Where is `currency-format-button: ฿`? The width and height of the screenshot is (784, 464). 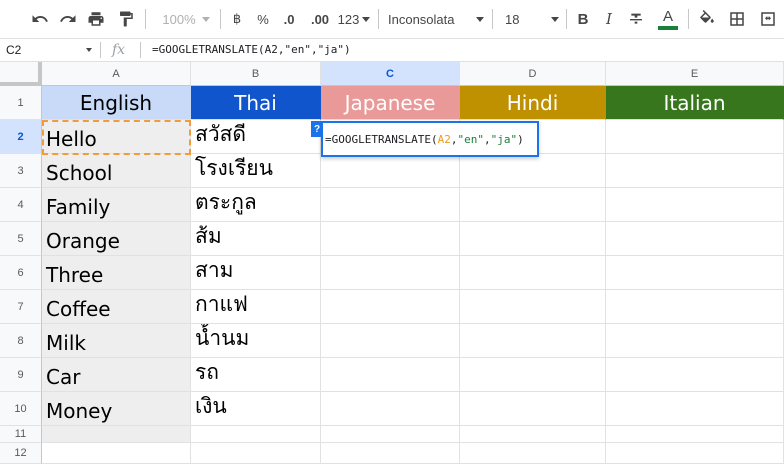 currency-format-button: ฿ is located at coordinates (237, 19).